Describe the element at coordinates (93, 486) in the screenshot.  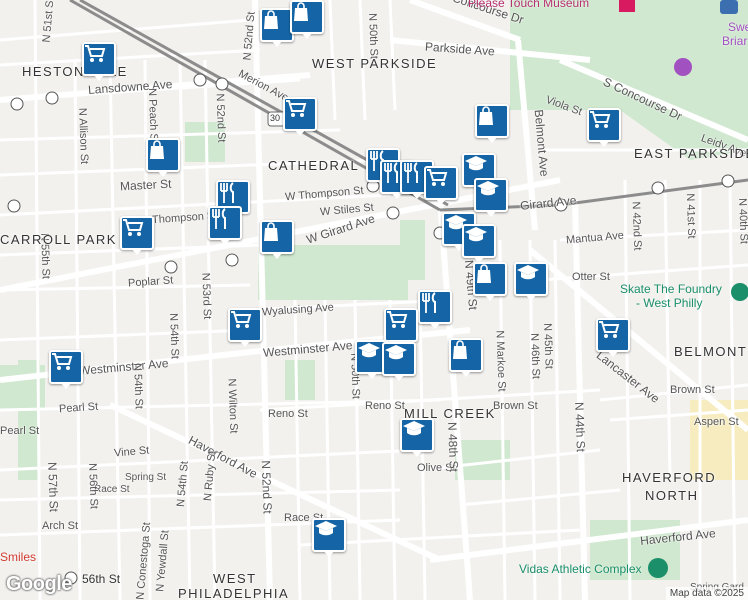
I see `street-label: N 56th St` at that location.